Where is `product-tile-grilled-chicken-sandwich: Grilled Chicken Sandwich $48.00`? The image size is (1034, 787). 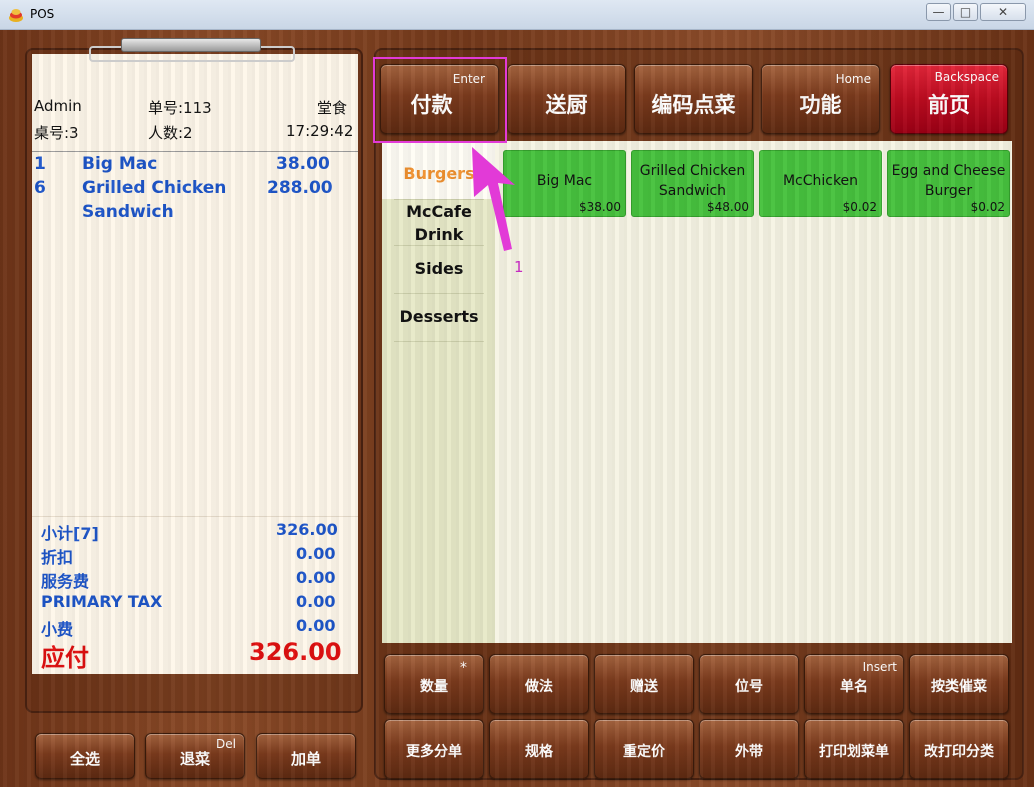
product-tile-grilled-chicken-sandwich: Grilled Chicken Sandwich $48.00 is located at coordinates (692, 183).